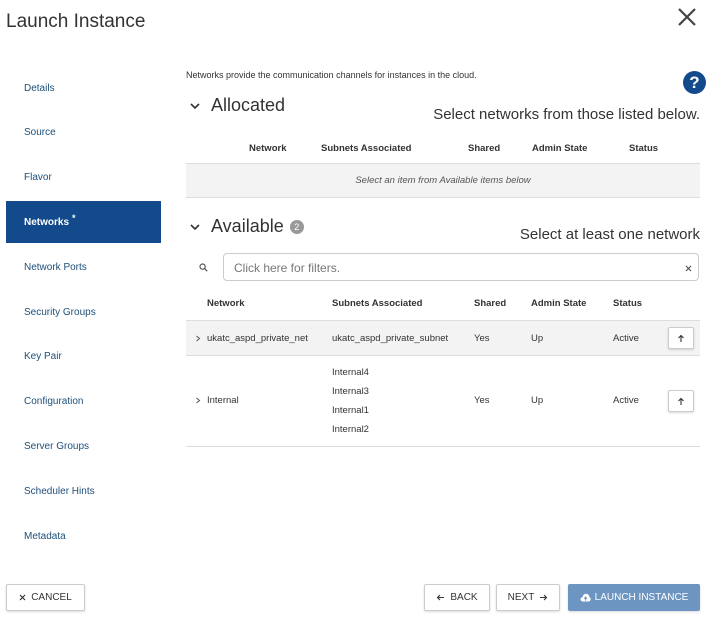 Image resolution: width=710 pixels, height=620 pixels. I want to click on next-label: NEXT, so click(521, 597).